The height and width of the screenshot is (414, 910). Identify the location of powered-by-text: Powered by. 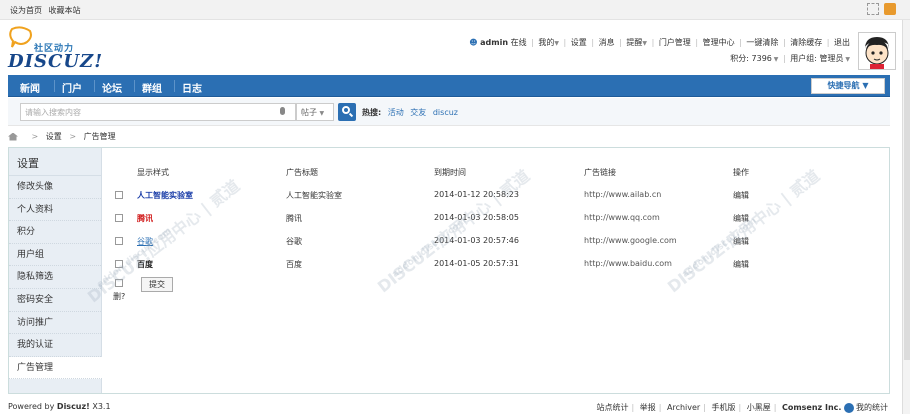
(31, 406).